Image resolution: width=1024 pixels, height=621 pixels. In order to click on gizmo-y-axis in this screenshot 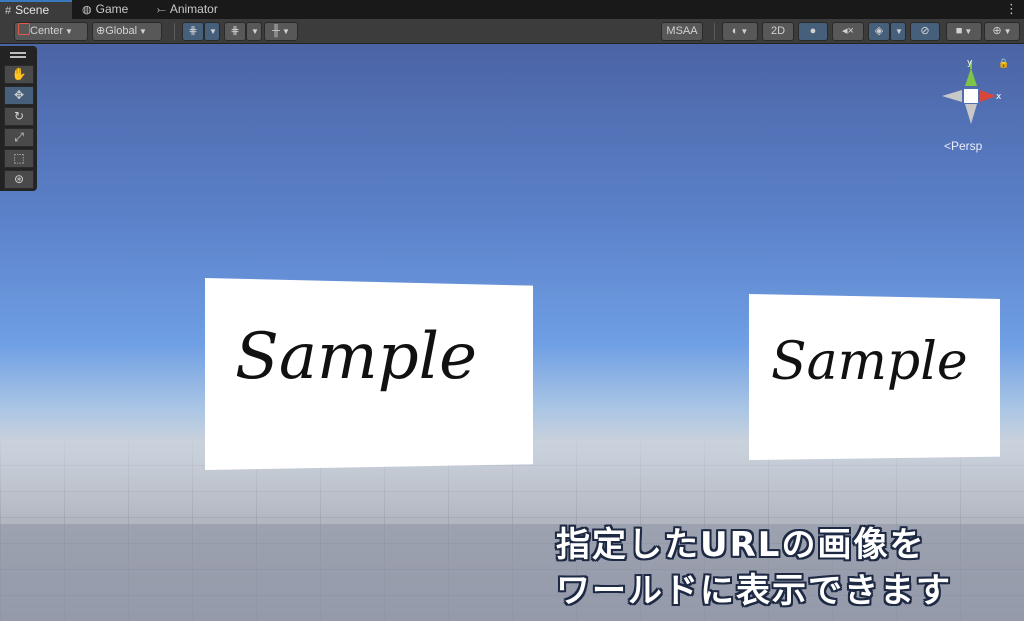, I will do `click(971, 77)`.